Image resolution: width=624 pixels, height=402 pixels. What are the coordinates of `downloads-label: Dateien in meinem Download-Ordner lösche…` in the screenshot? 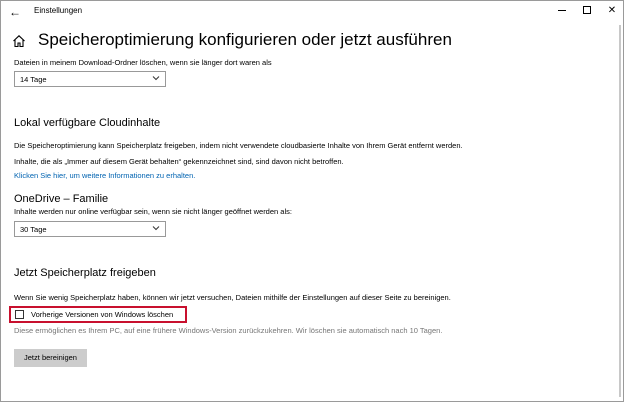 It's located at (143, 62).